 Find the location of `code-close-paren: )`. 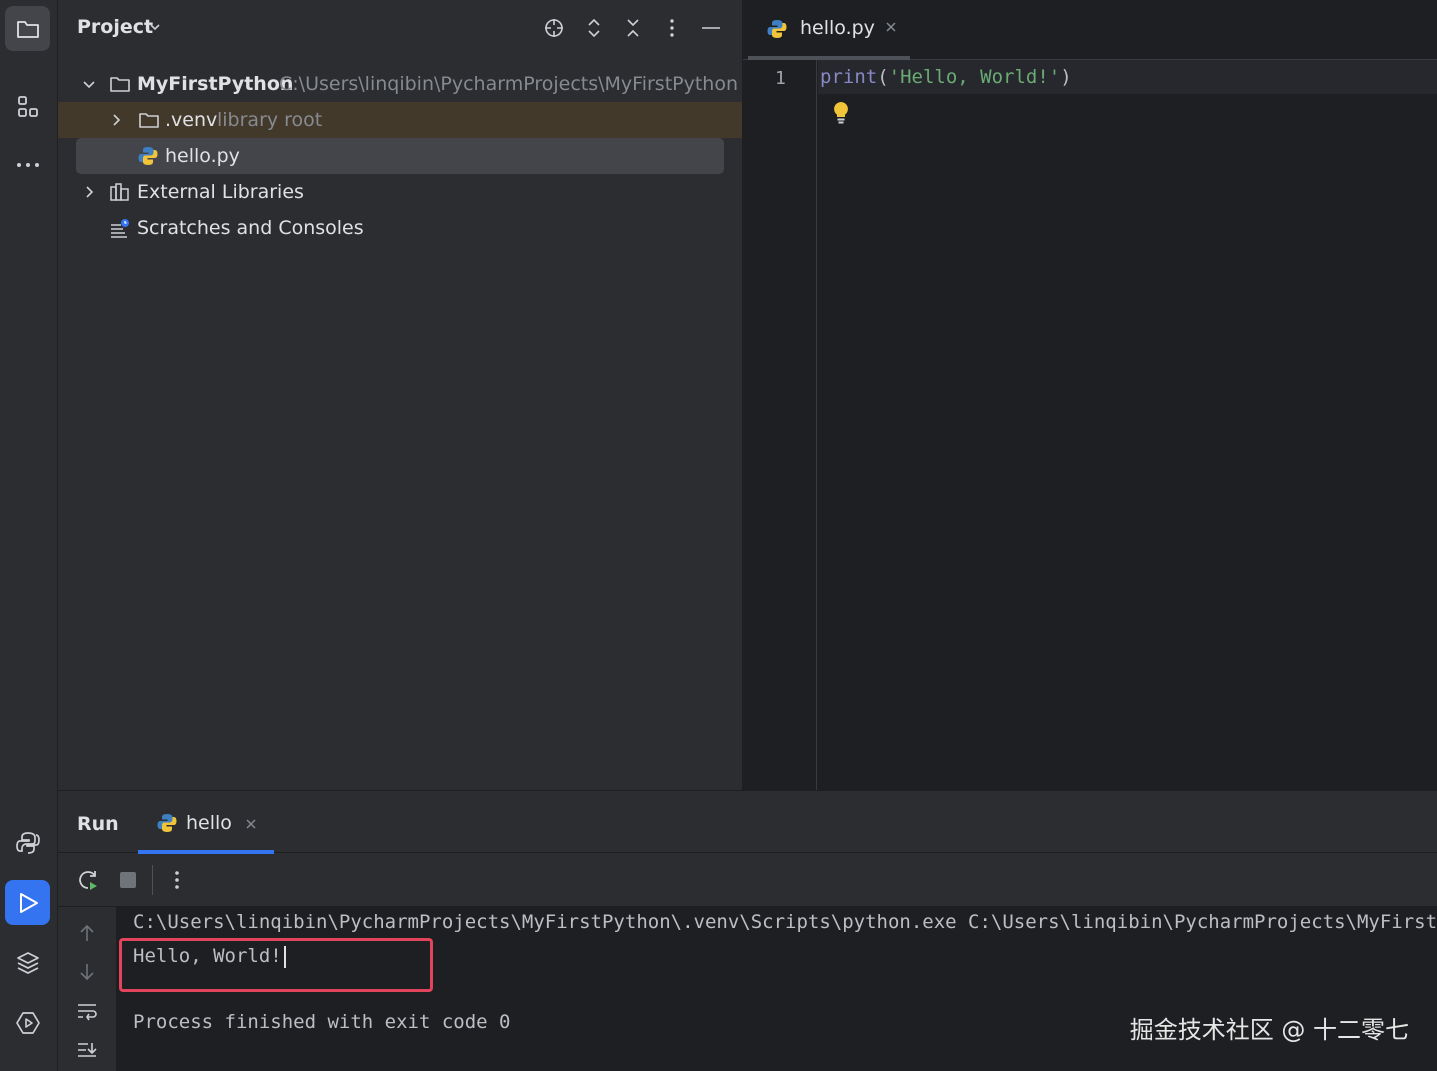

code-close-paren: ) is located at coordinates (1066, 77).